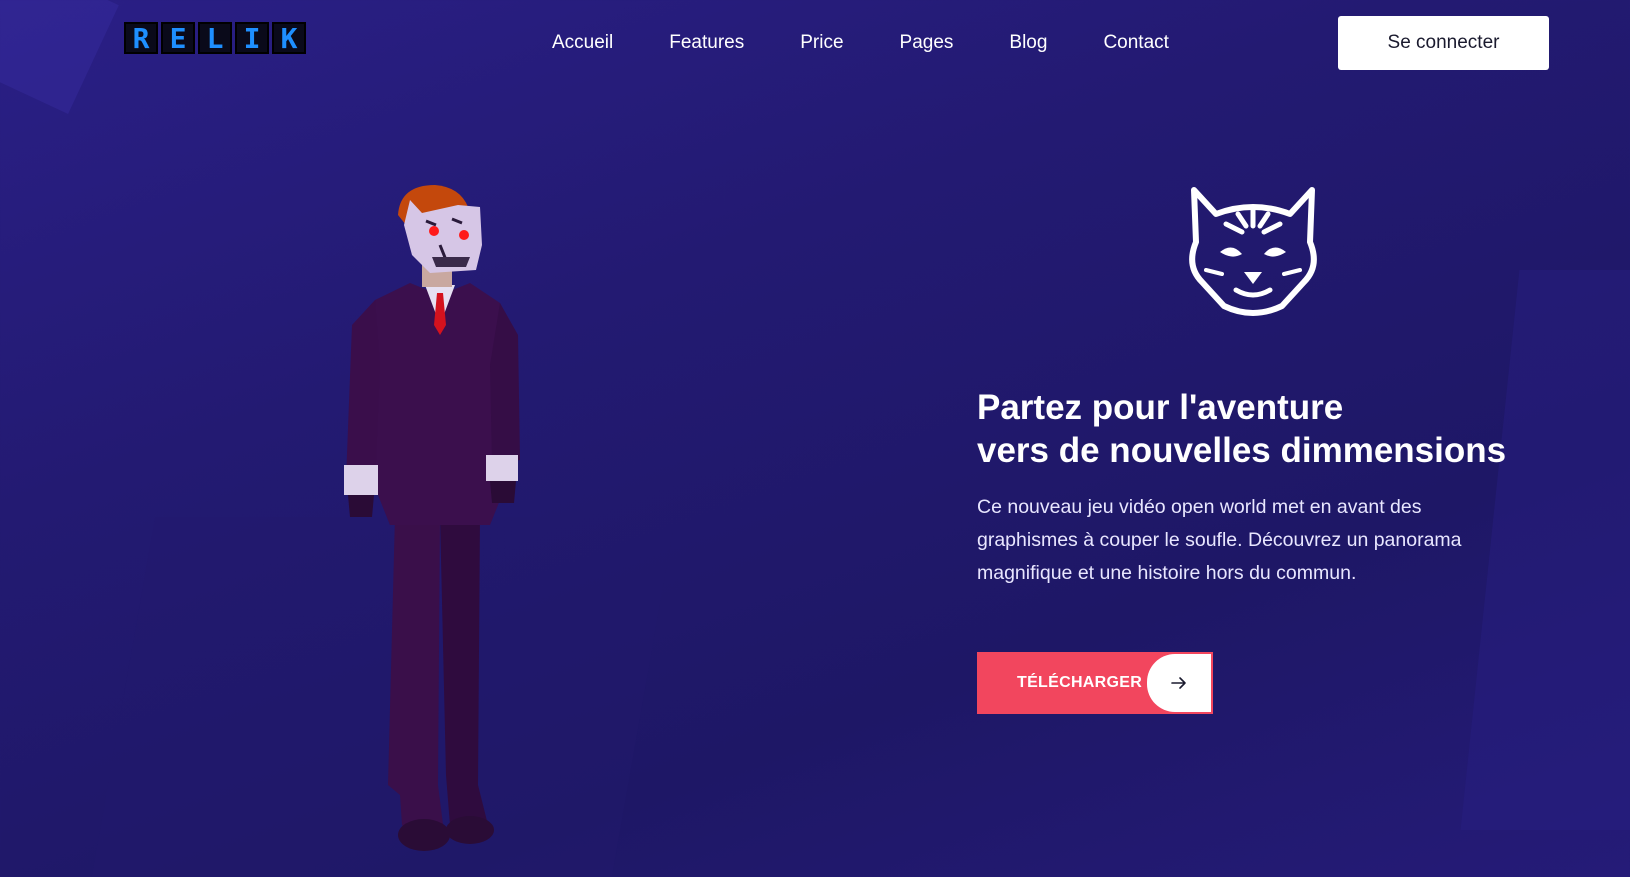 This screenshot has height=877, width=1630. What do you see at coordinates (1242, 450) in the screenshot?
I see `hero-title-line2: vers de nouvelles dimmensions` at bounding box center [1242, 450].